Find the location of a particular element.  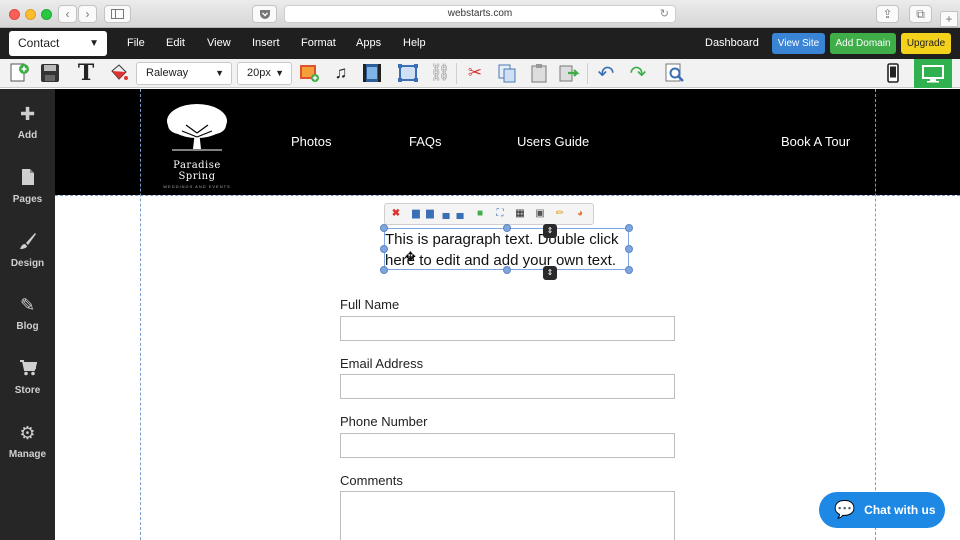

send-backward-icon: ▄ is located at coordinates (446, 214).